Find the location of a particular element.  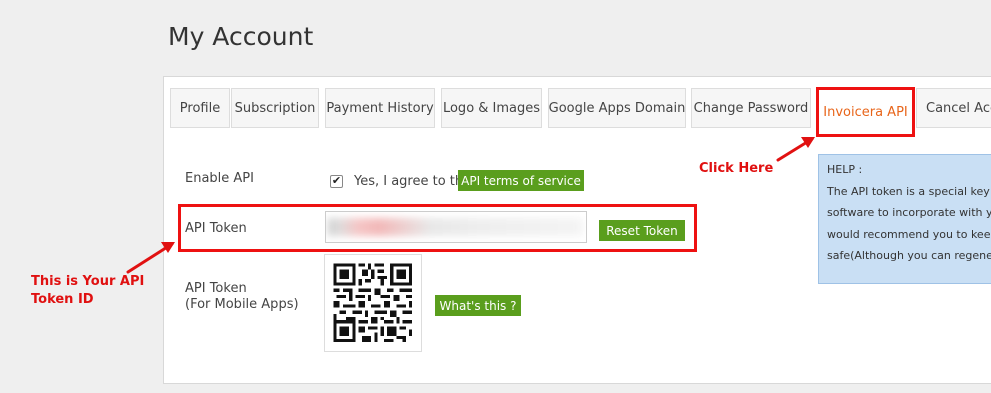

click-here-annotation: Click Here is located at coordinates (736, 168).